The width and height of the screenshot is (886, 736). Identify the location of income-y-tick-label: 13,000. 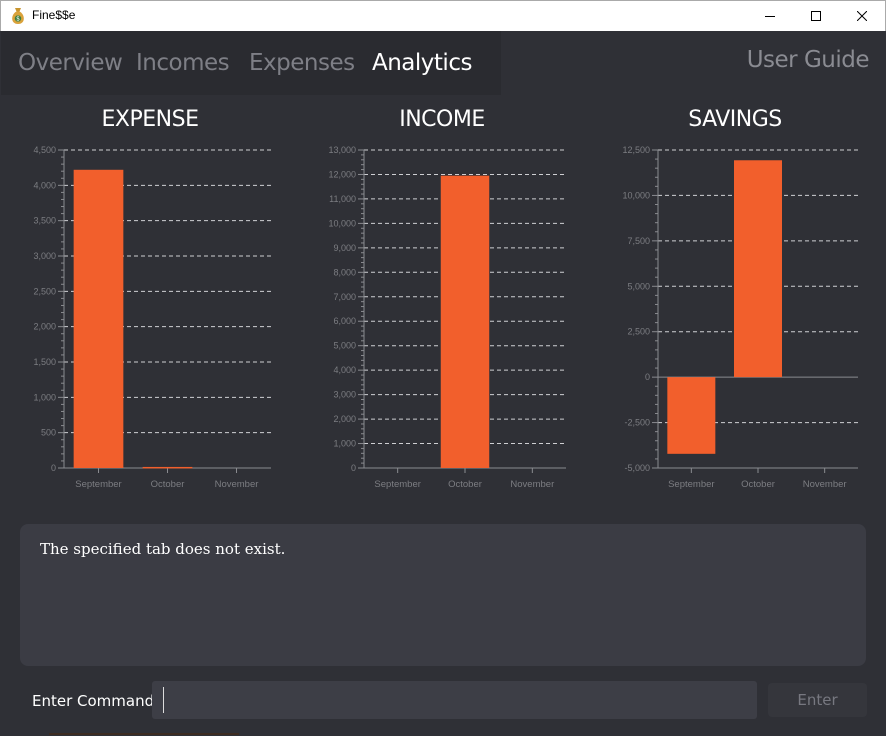
(342, 150).